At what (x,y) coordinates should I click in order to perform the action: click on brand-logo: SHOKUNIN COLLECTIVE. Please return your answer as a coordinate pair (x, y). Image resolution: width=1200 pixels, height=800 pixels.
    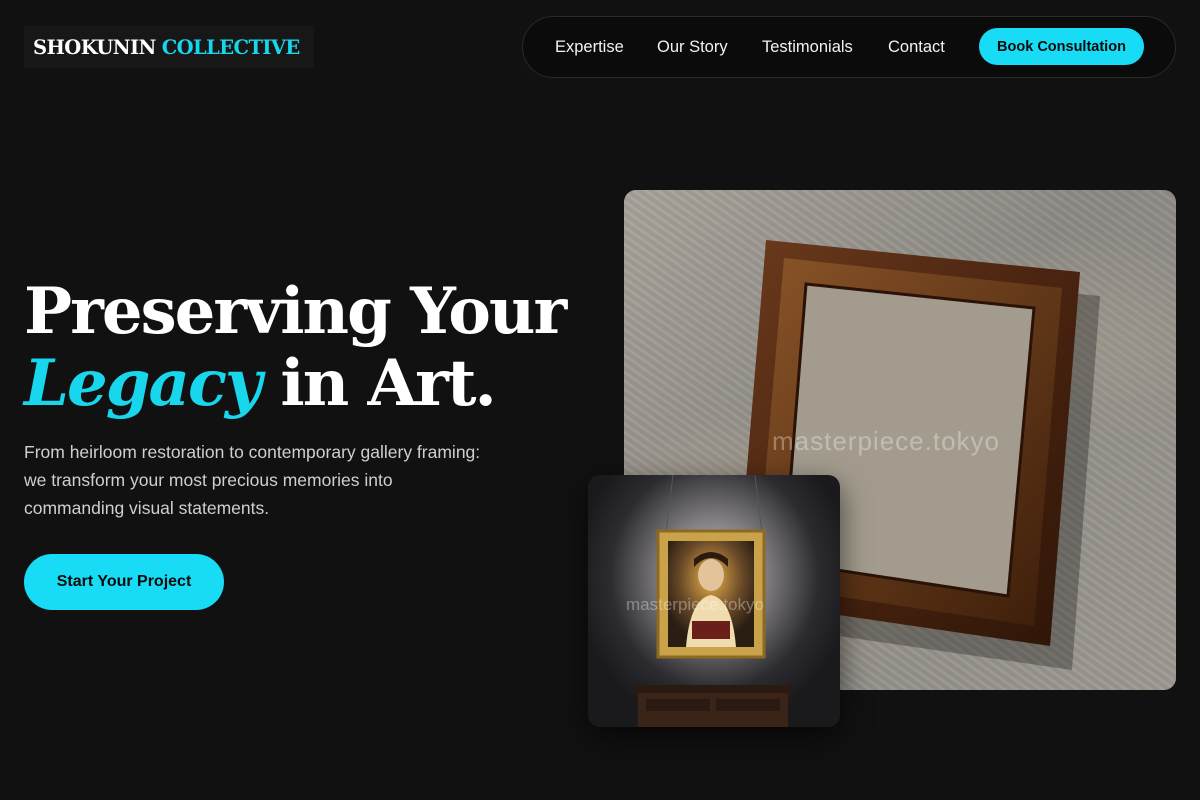
    Looking at the image, I should click on (169, 47).